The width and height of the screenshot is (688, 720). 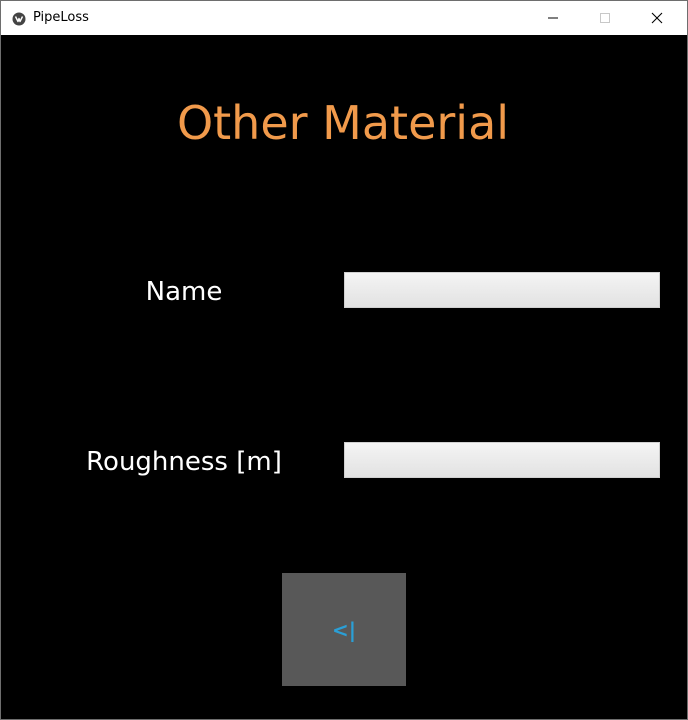 I want to click on back-button: <|, so click(x=344, y=629).